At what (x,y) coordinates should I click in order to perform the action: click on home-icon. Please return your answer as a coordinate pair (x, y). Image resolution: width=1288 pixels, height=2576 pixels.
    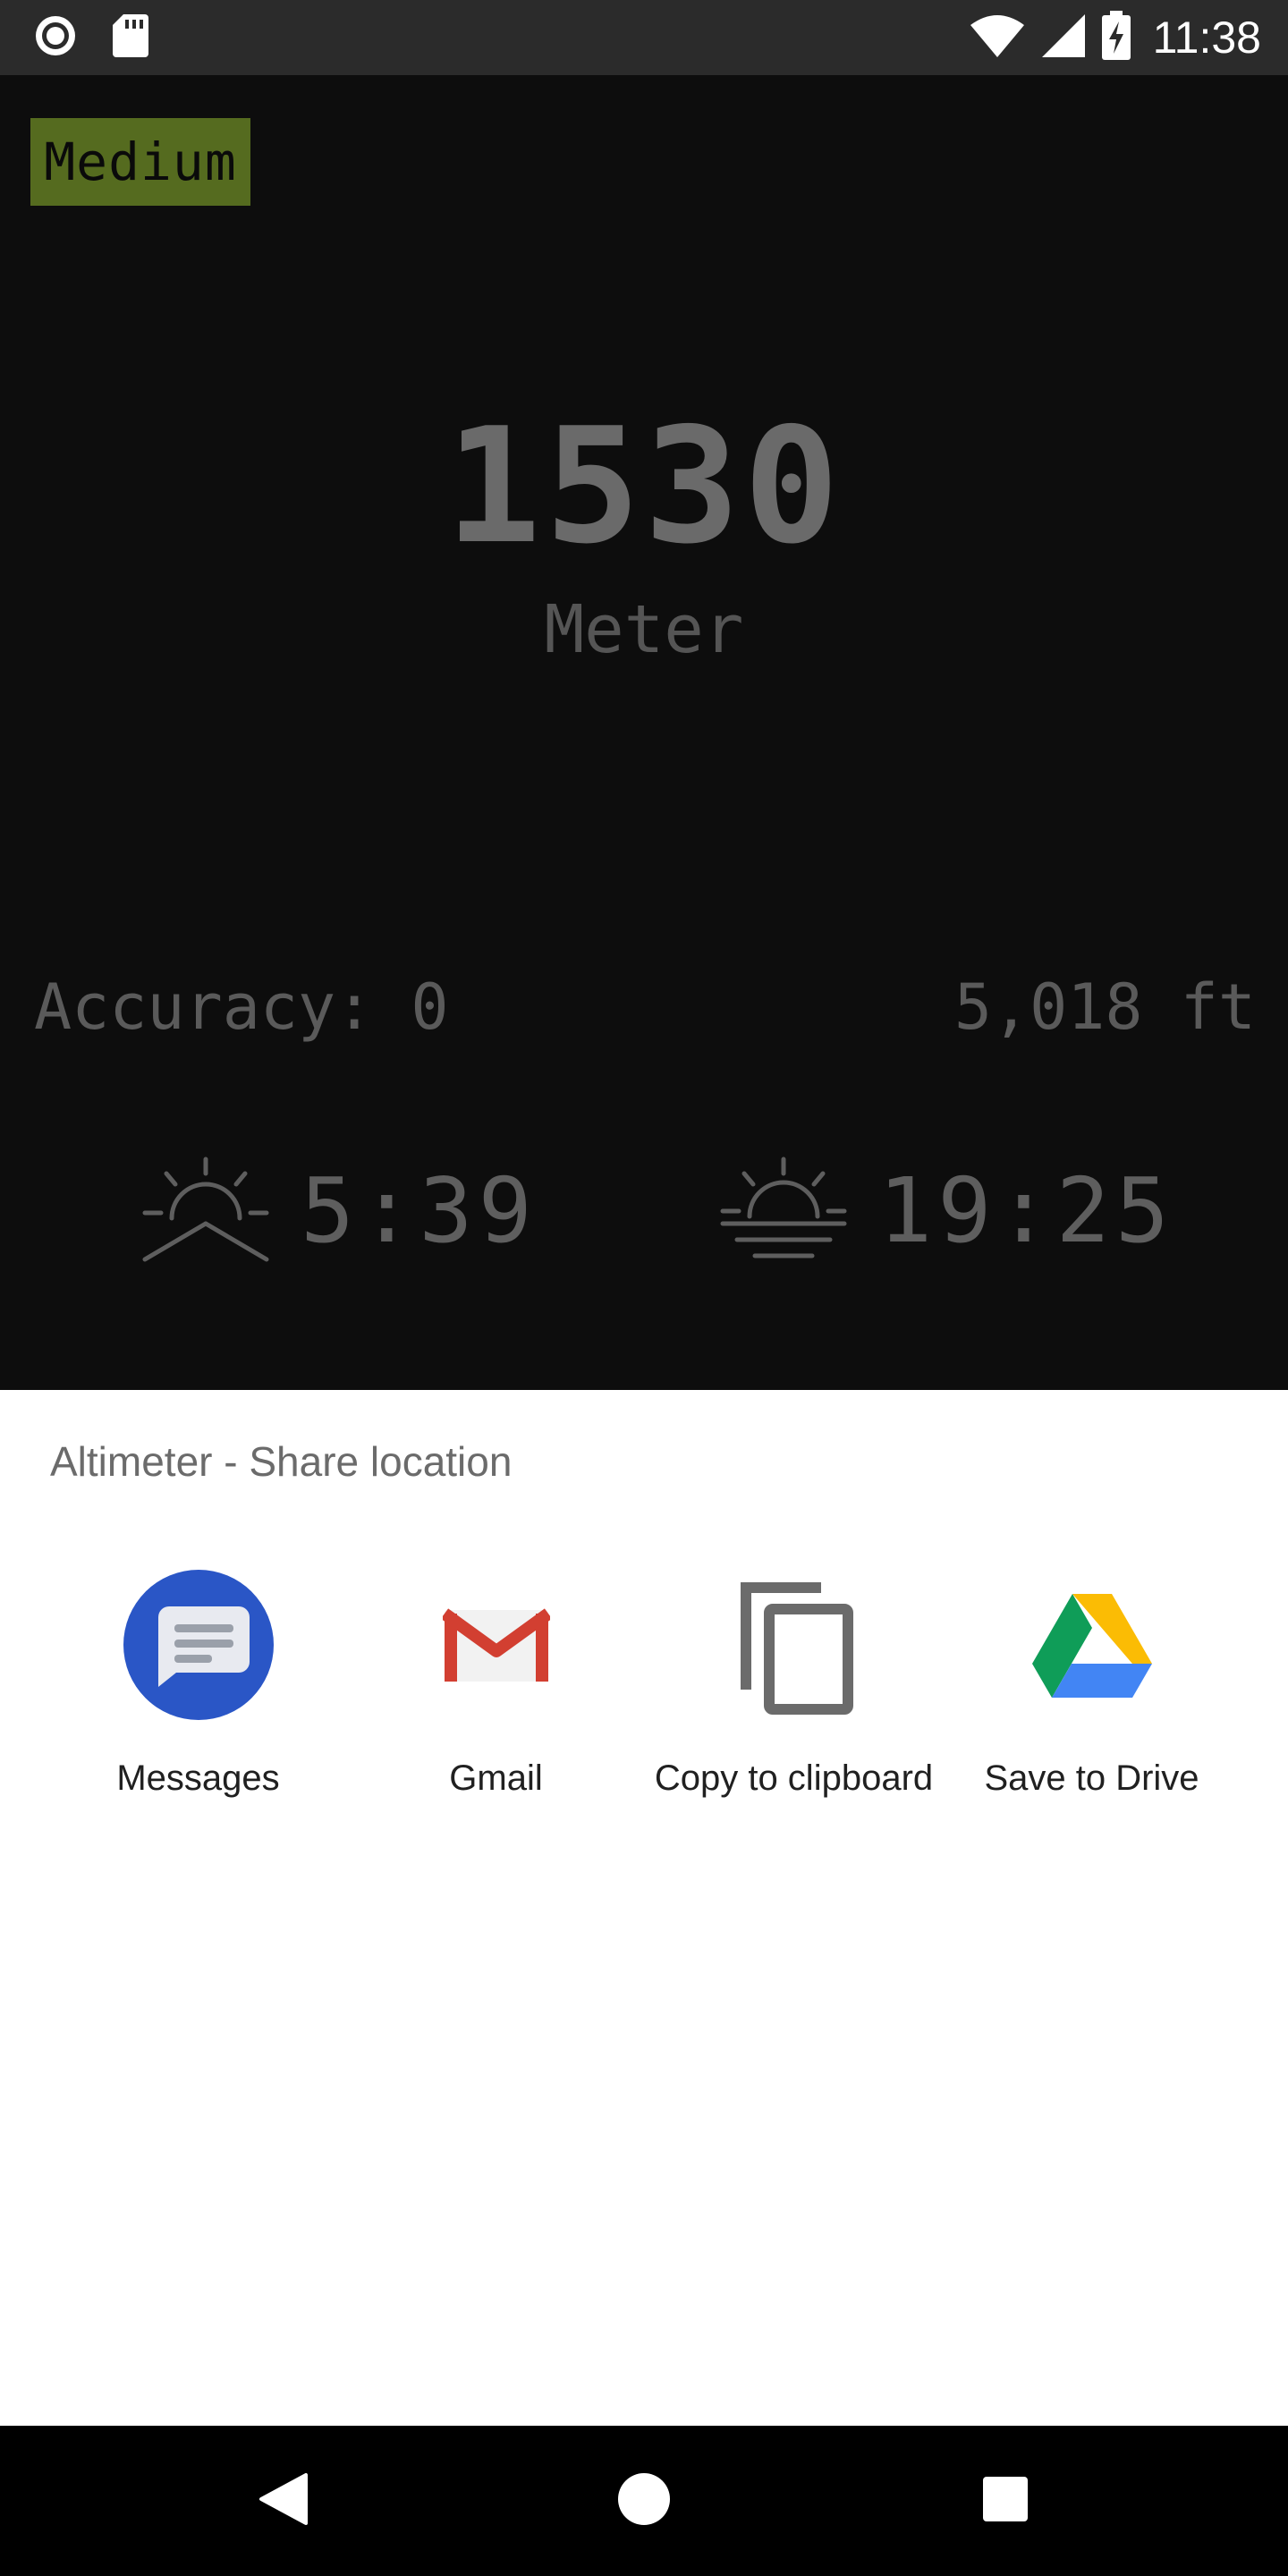
    Looking at the image, I should click on (644, 2501).